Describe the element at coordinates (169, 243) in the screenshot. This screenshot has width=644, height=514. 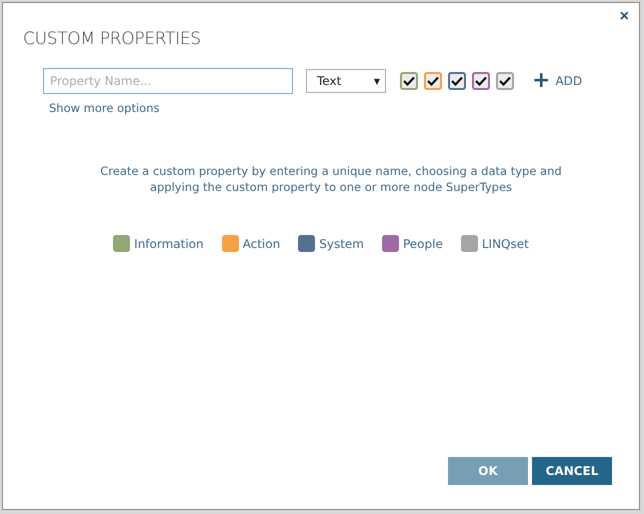
I see `legend-label: Information` at that location.